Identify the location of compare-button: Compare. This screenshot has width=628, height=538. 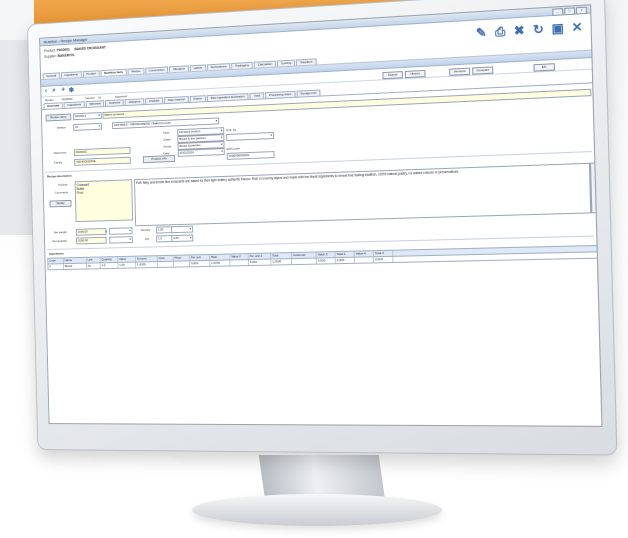
(483, 70).